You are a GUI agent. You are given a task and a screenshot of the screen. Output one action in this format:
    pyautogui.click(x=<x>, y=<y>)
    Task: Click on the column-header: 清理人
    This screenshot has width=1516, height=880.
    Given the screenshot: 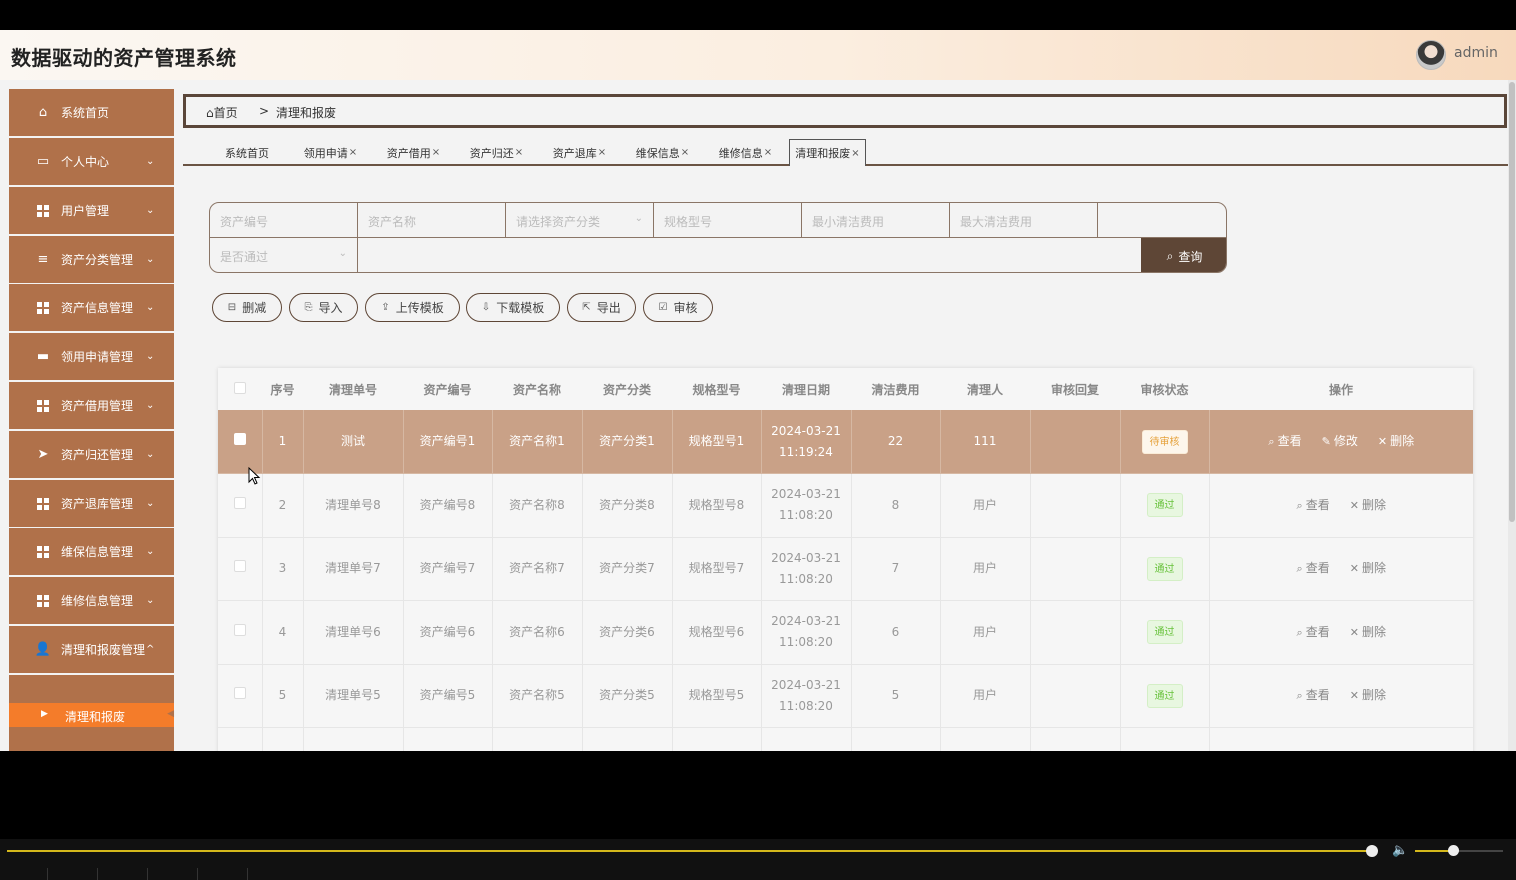 What is the action you would take?
    pyautogui.click(x=985, y=389)
    